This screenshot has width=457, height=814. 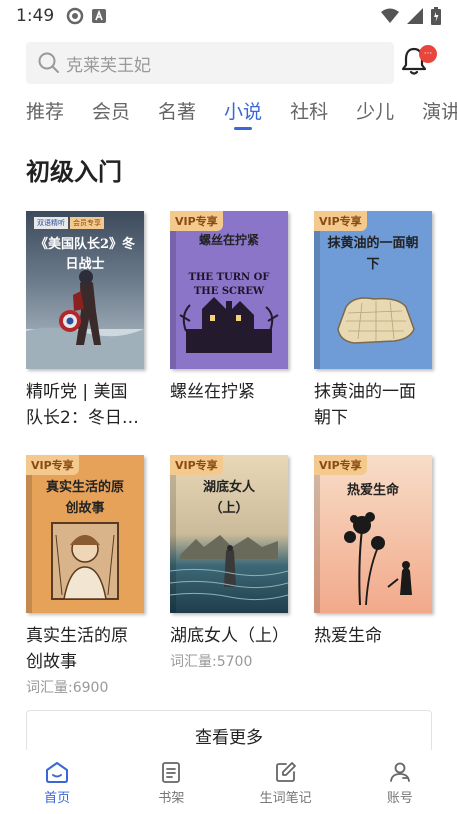 I want to click on nav-vocab-notes: 生词笔记, so click(x=286, y=782).